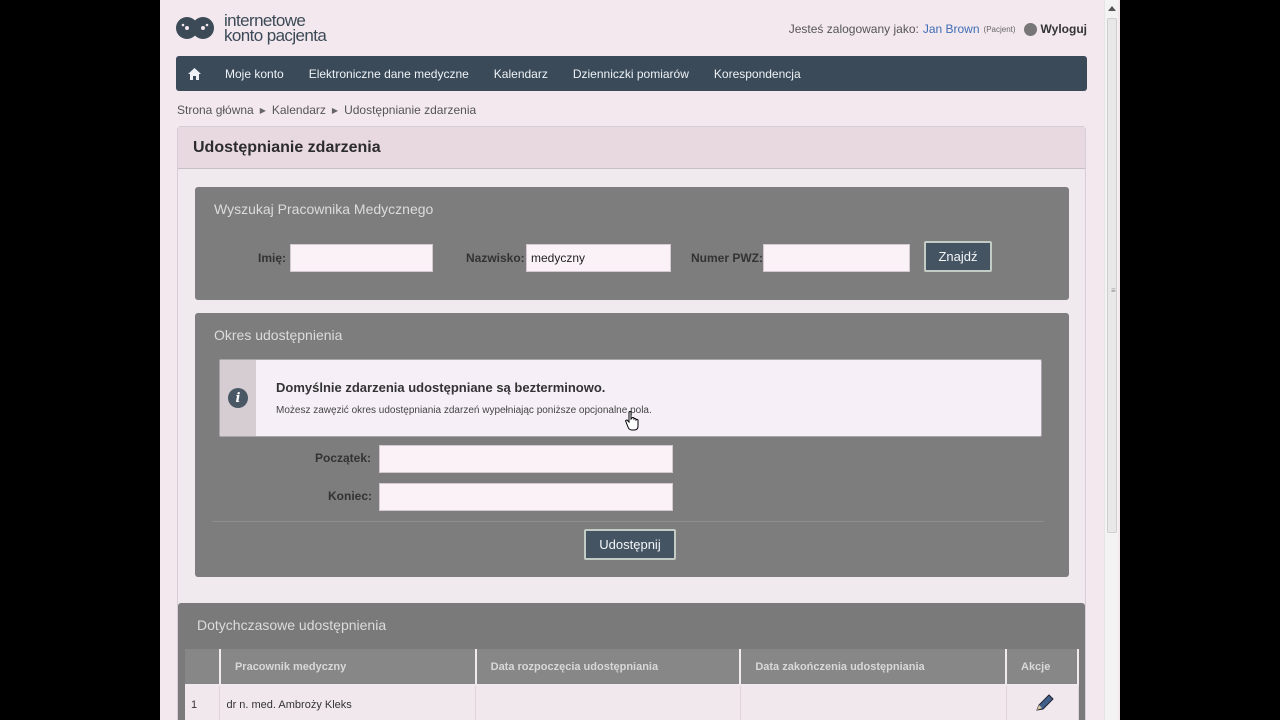 Image resolution: width=1280 pixels, height=720 pixels. I want to click on col-header-end: Data zakończenia udostępniania, so click(873, 667).